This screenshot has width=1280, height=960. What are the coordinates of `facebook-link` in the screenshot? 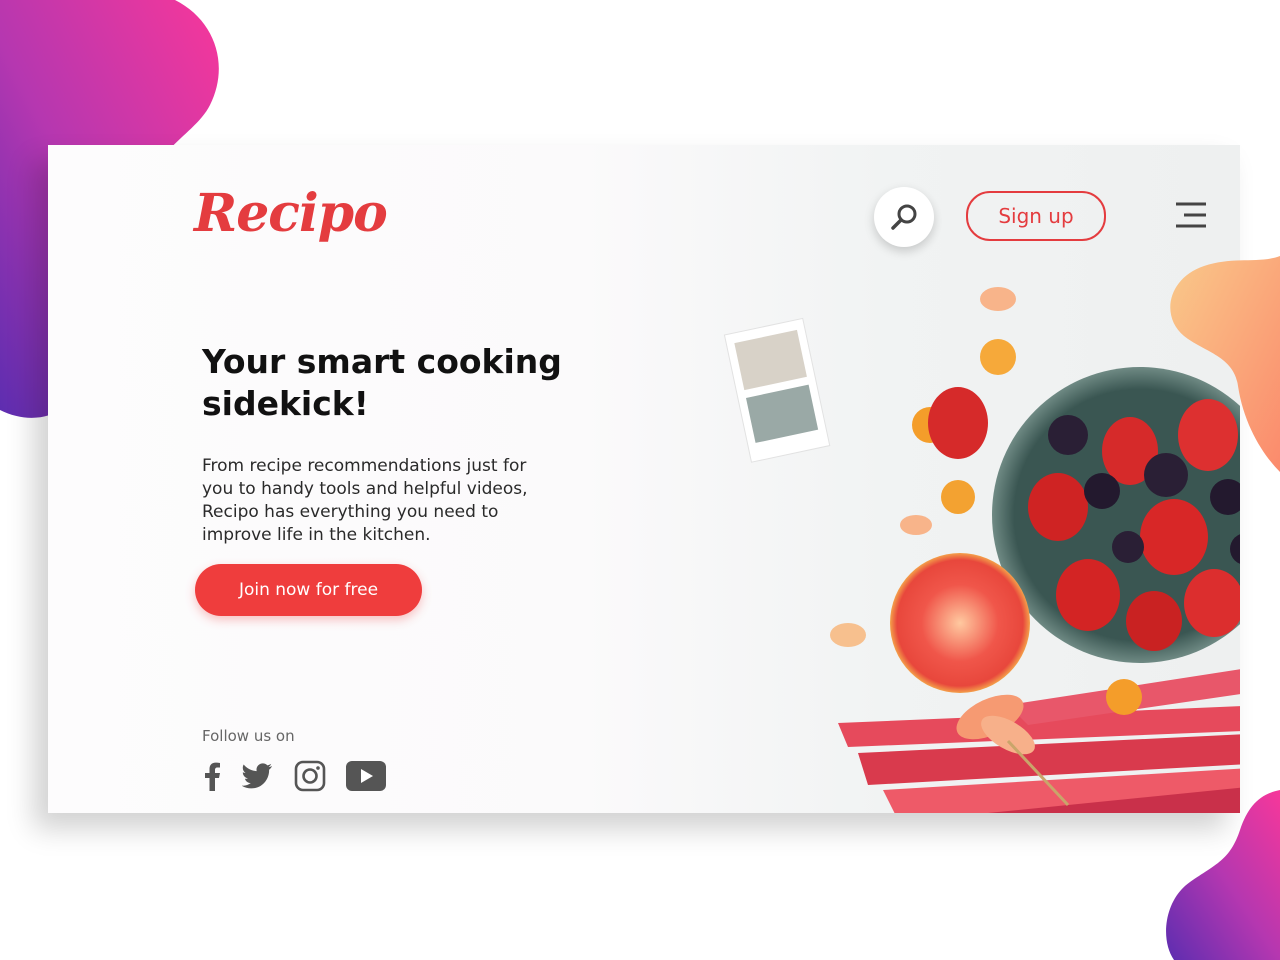 It's located at (212, 778).